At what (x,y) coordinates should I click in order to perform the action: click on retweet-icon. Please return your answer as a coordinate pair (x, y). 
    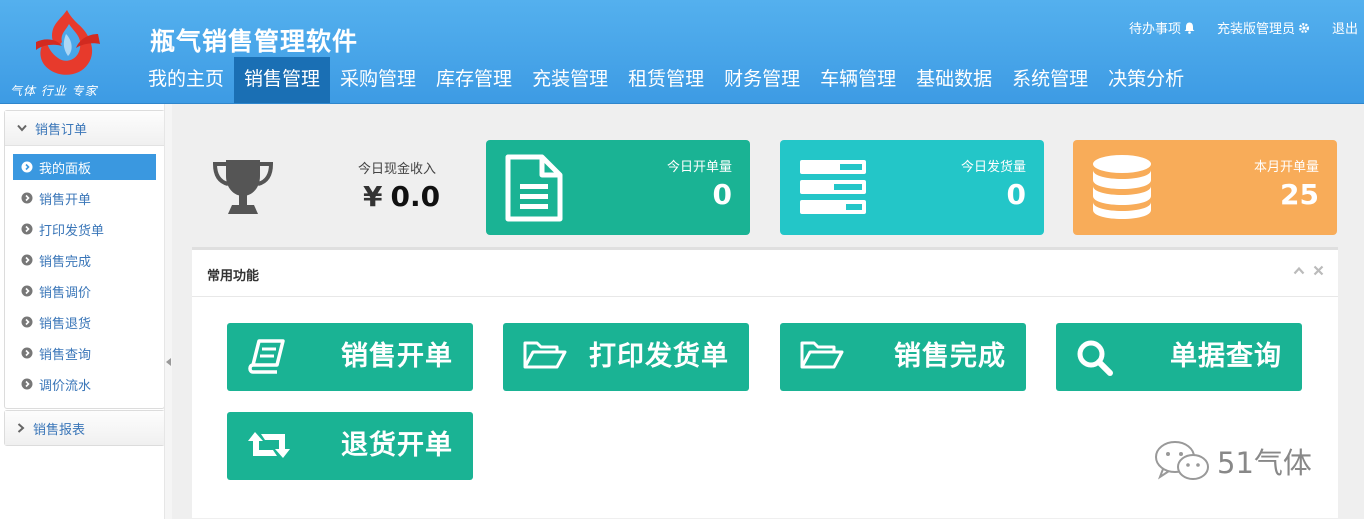
    Looking at the image, I should click on (269, 445).